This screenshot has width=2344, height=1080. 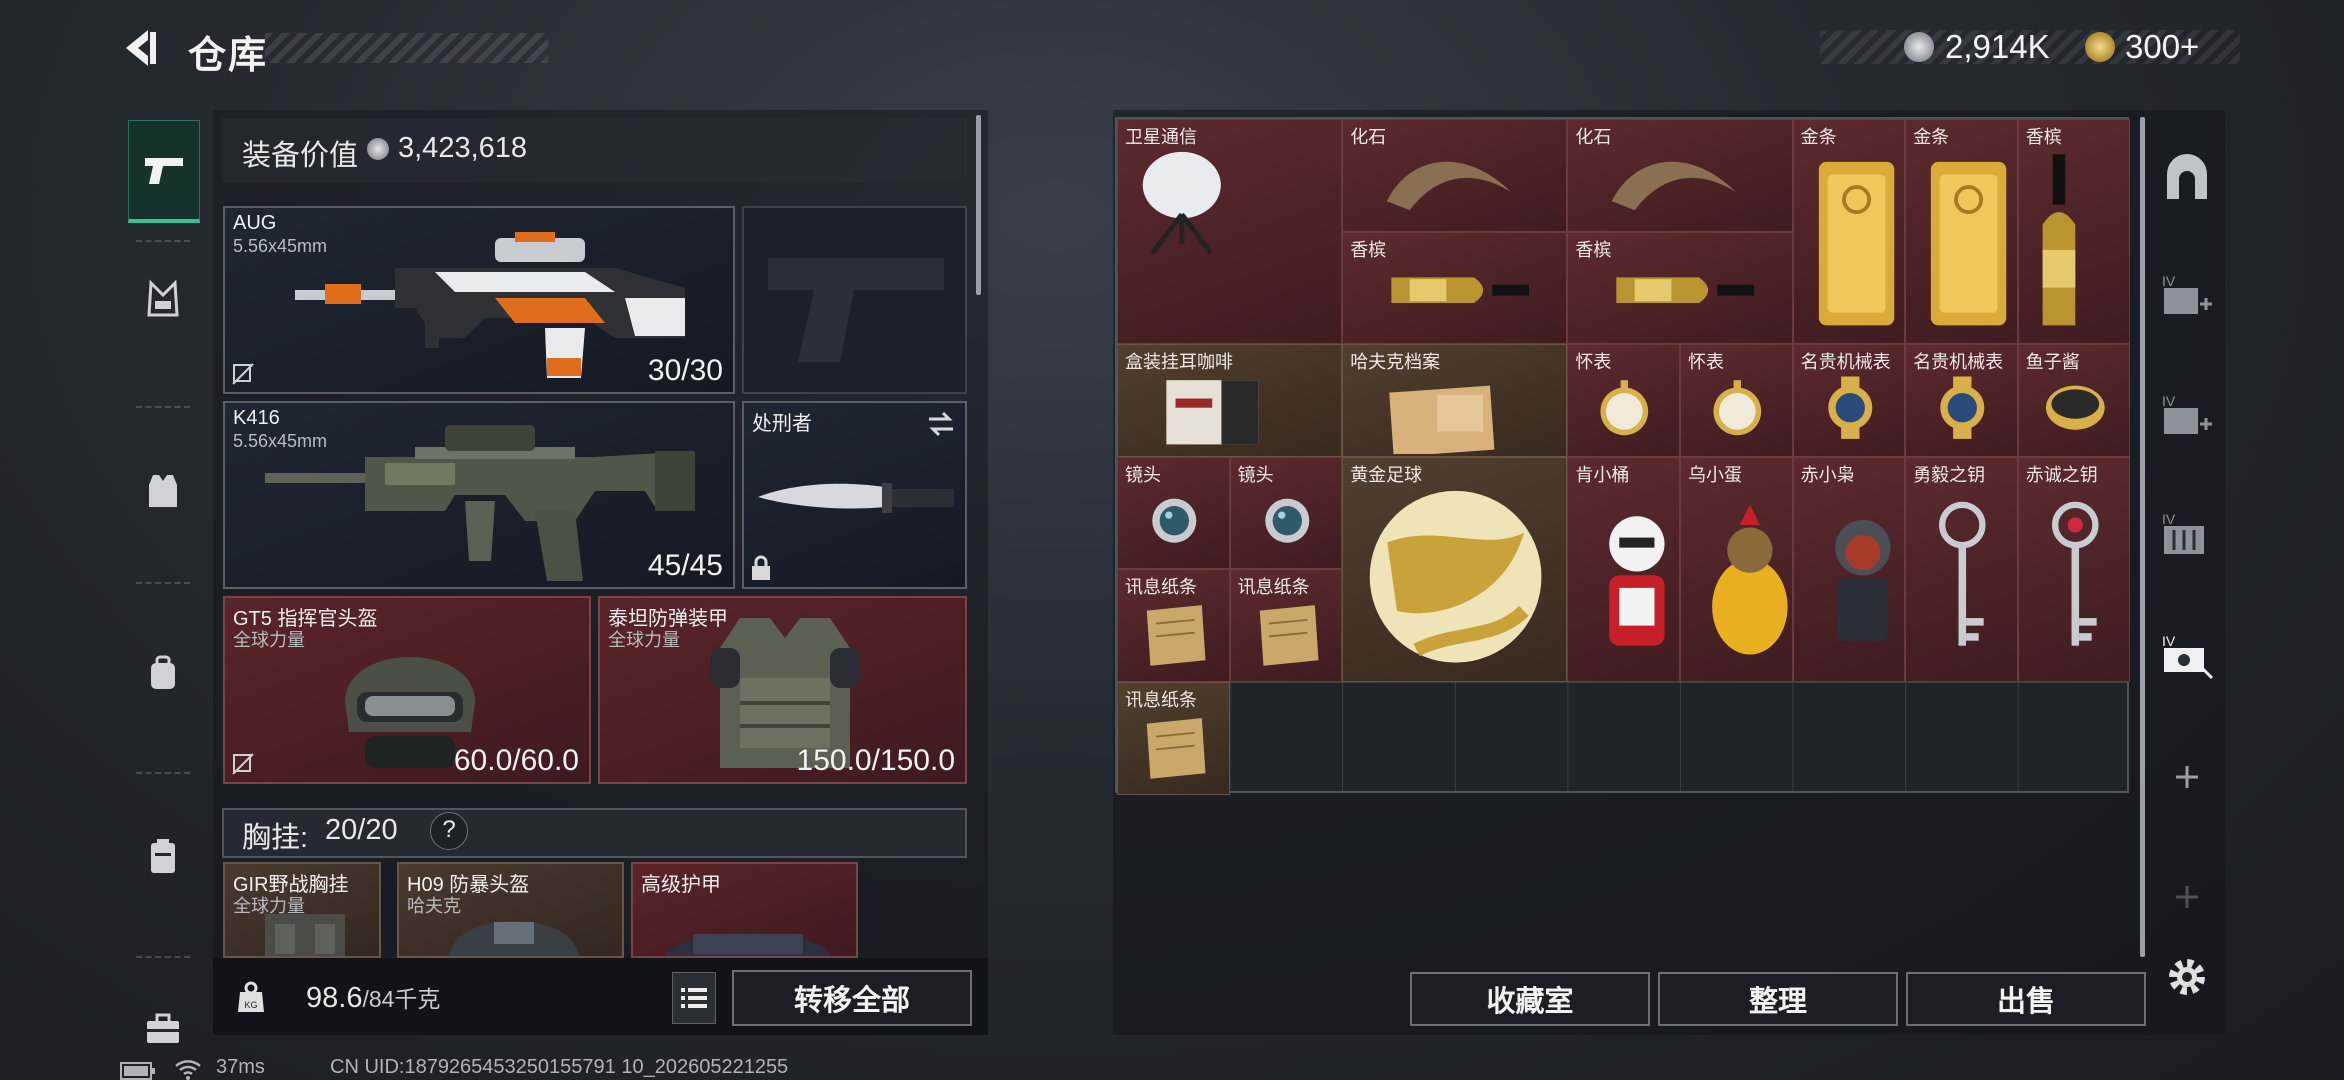 What do you see at coordinates (188, 1070) in the screenshot?
I see `wifi-icon` at bounding box center [188, 1070].